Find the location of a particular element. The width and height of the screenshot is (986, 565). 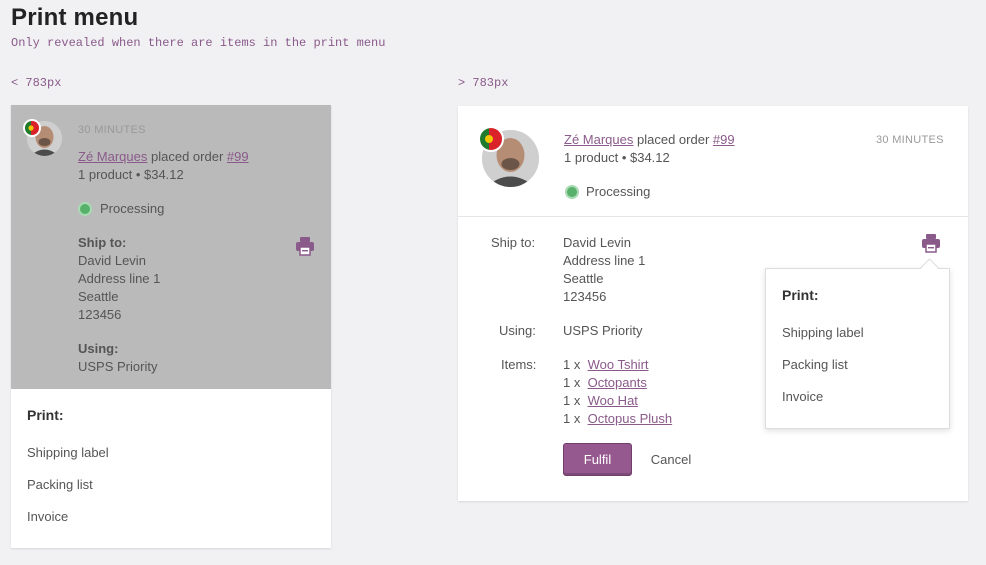

list-item: 1 x Octopus Plush is located at coordinates (617, 418).